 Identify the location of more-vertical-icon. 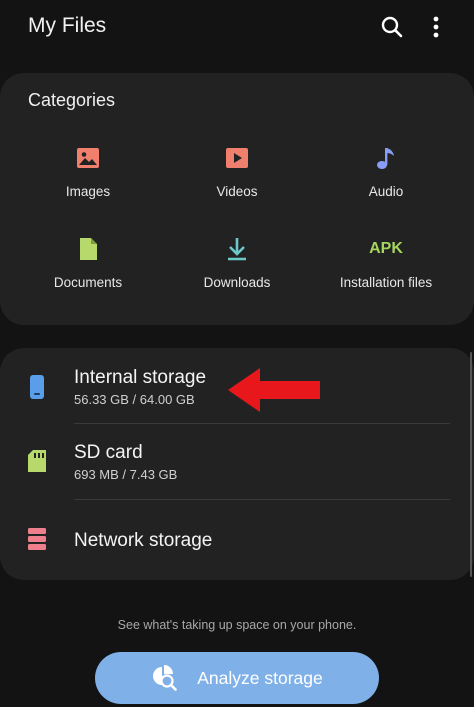
(436, 27).